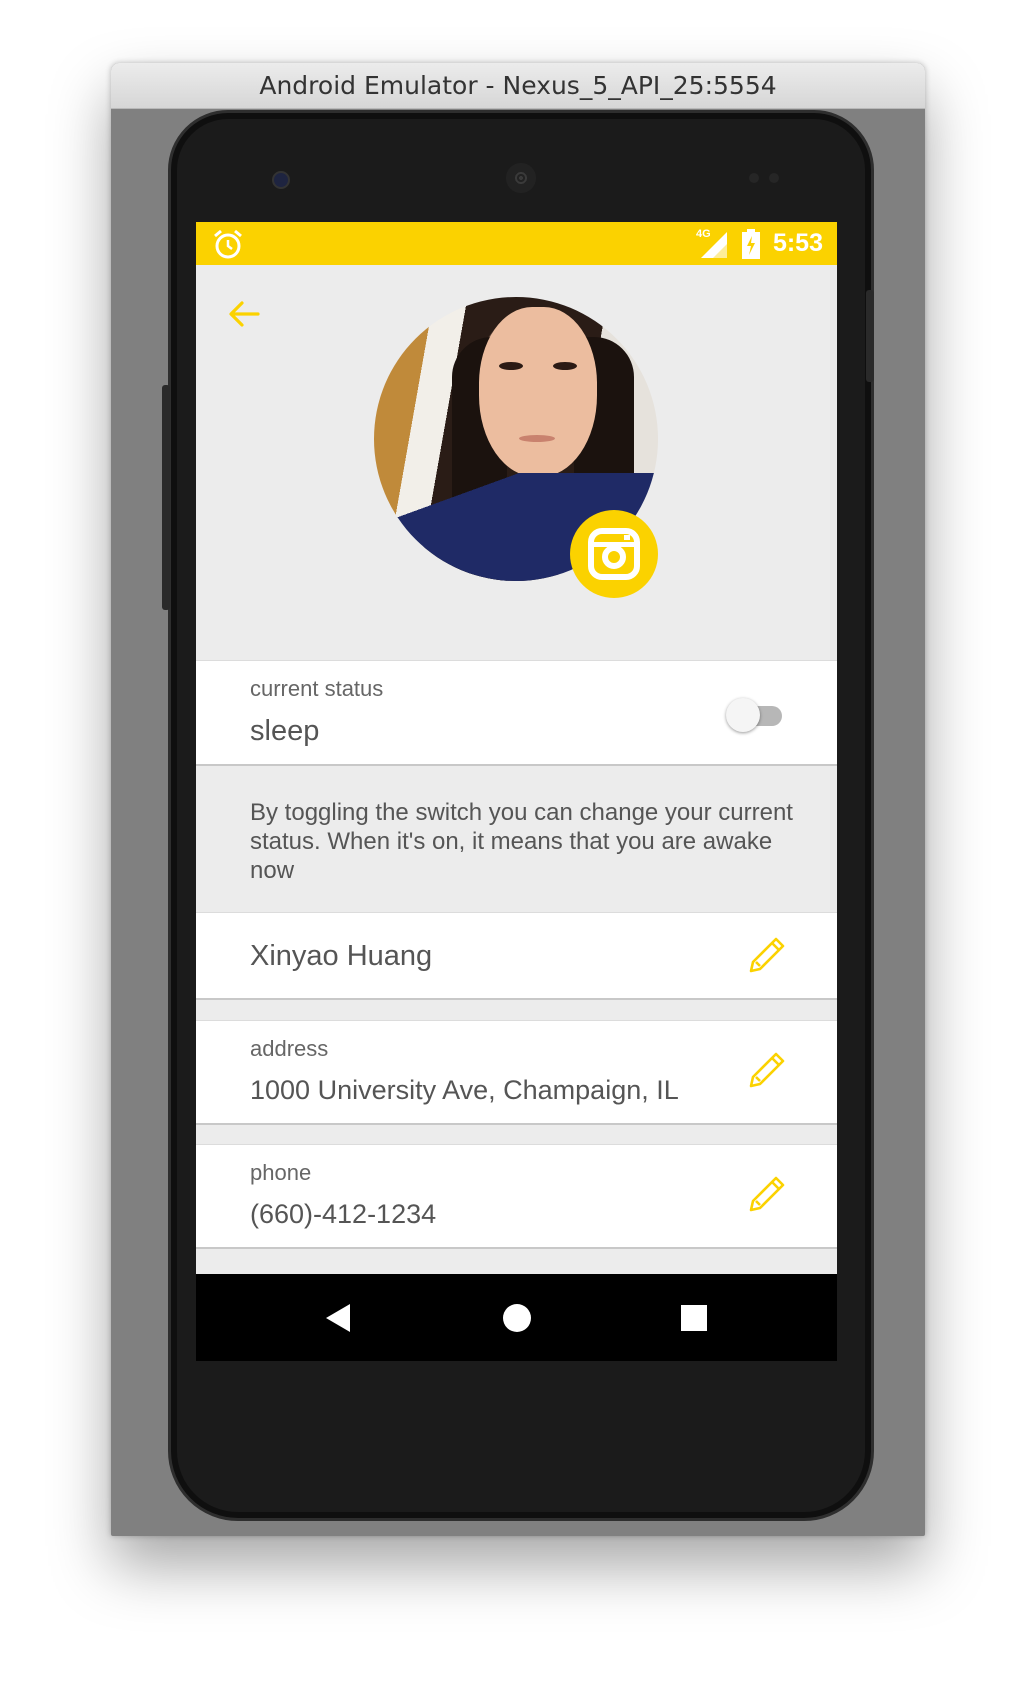  I want to click on power-button, so click(870, 336).